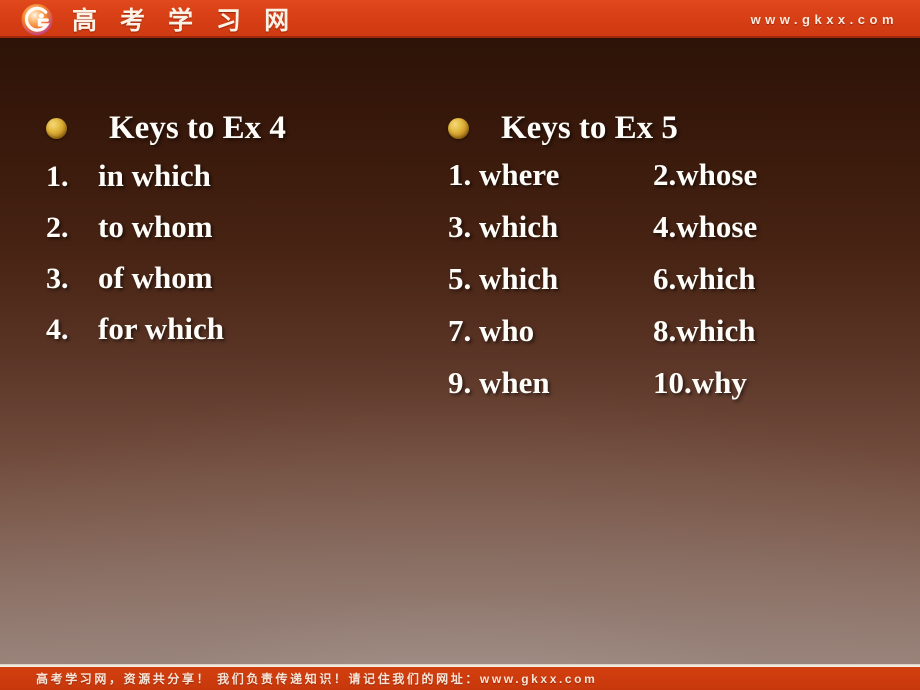 This screenshot has width=920, height=690. I want to click on item-answer-right: 6.which, so click(704, 278).